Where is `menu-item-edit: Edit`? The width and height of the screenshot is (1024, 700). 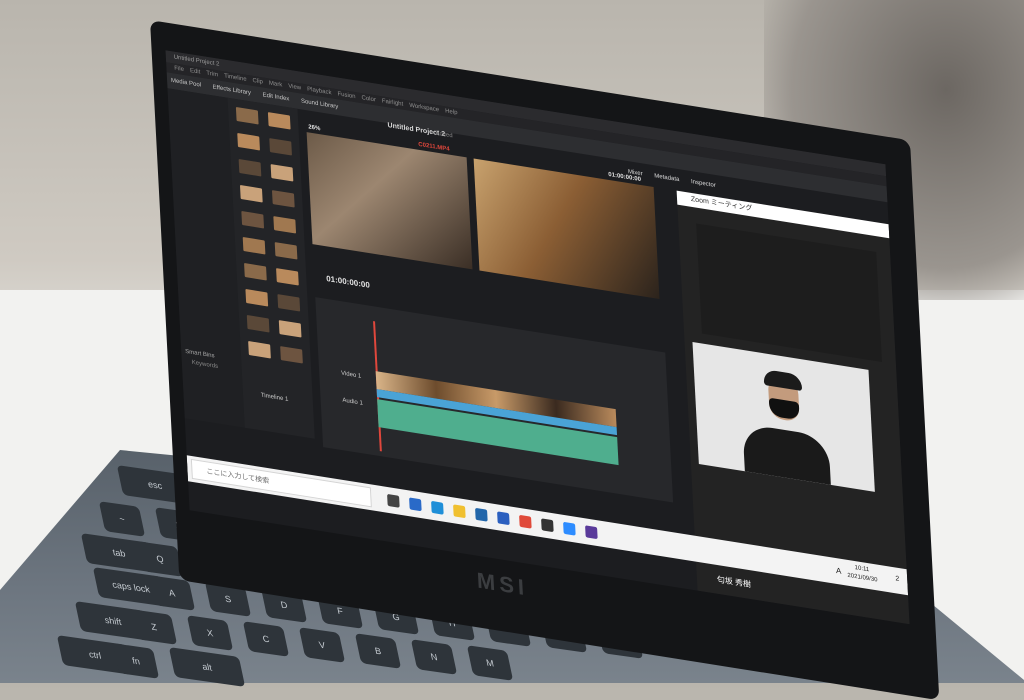
menu-item-edit: Edit is located at coordinates (195, 72).